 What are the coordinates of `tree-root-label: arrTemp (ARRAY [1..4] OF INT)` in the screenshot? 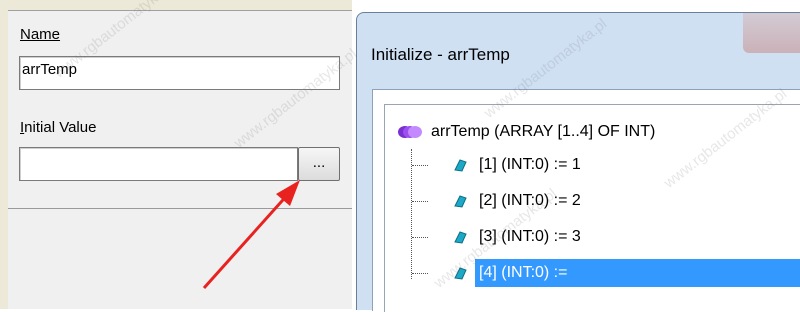 It's located at (543, 131).